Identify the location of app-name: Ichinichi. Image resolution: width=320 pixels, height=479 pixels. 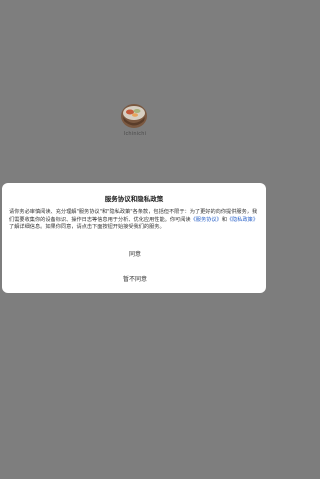
(135, 134).